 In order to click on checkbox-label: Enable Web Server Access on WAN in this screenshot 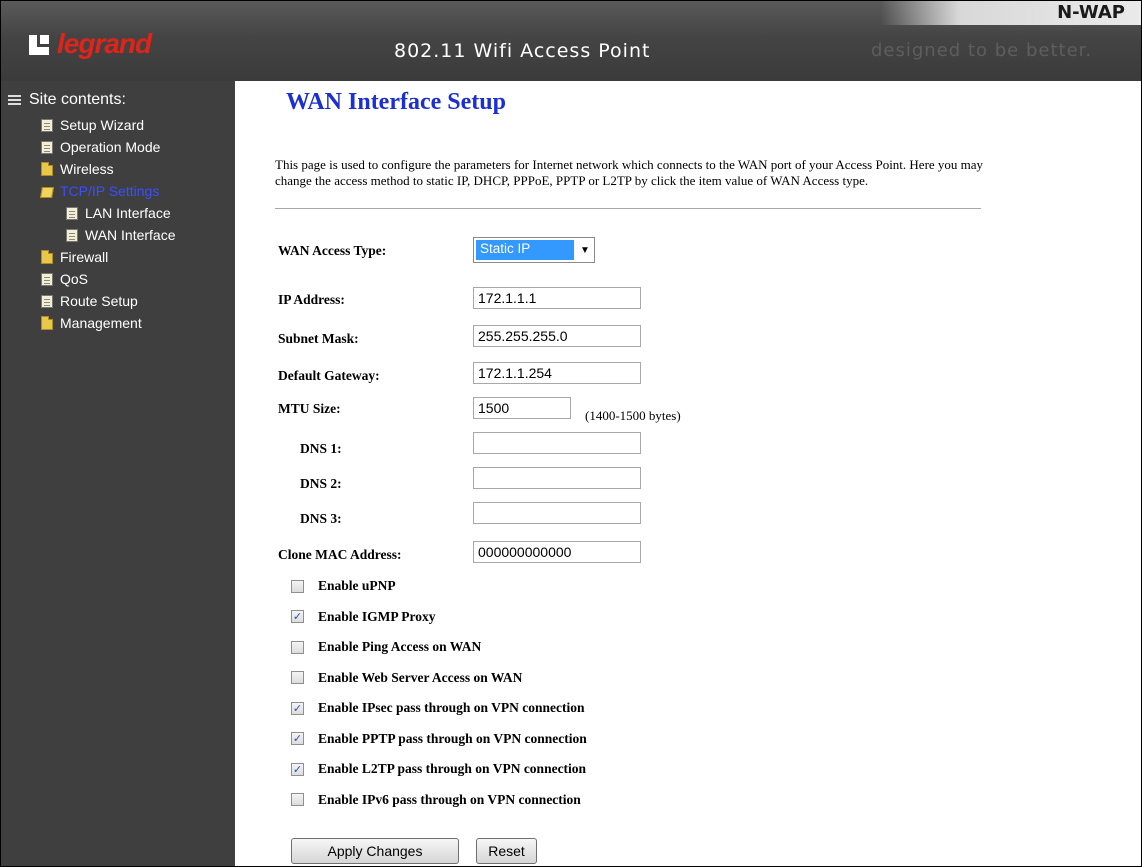, I will do `click(420, 677)`.